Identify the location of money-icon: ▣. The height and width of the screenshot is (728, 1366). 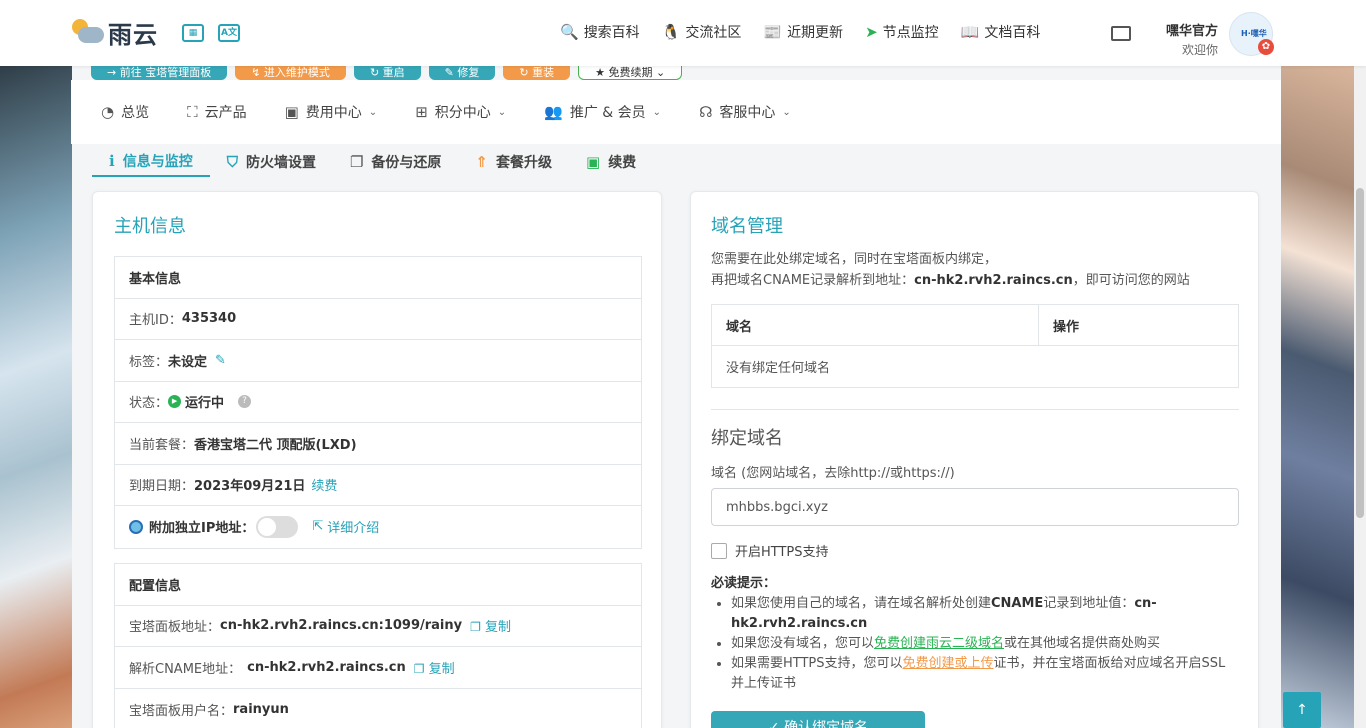
(291, 112).